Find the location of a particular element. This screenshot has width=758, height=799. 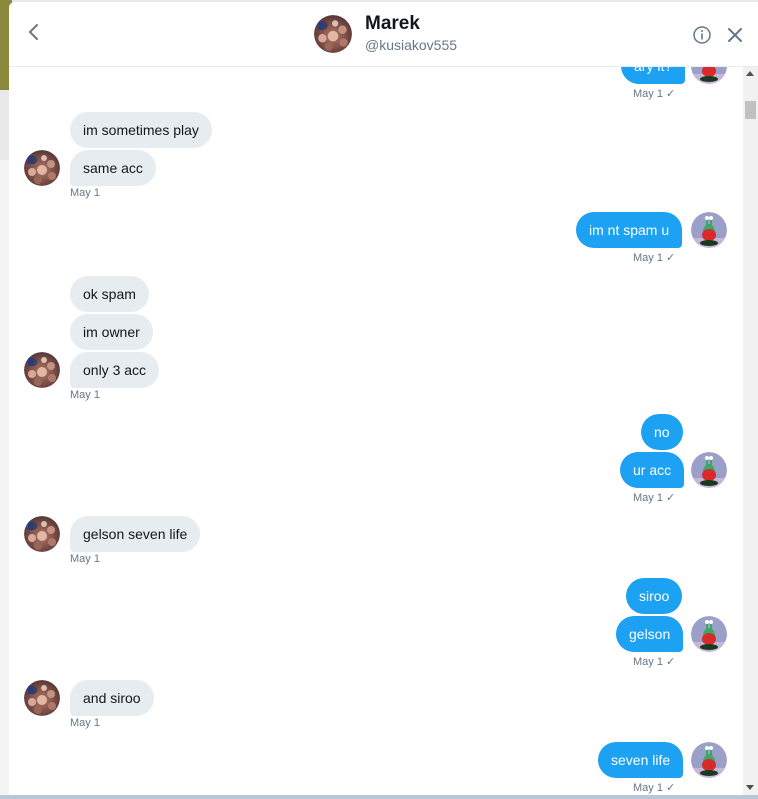

message-bubble-outgoing: seven life is located at coordinates (641, 760).